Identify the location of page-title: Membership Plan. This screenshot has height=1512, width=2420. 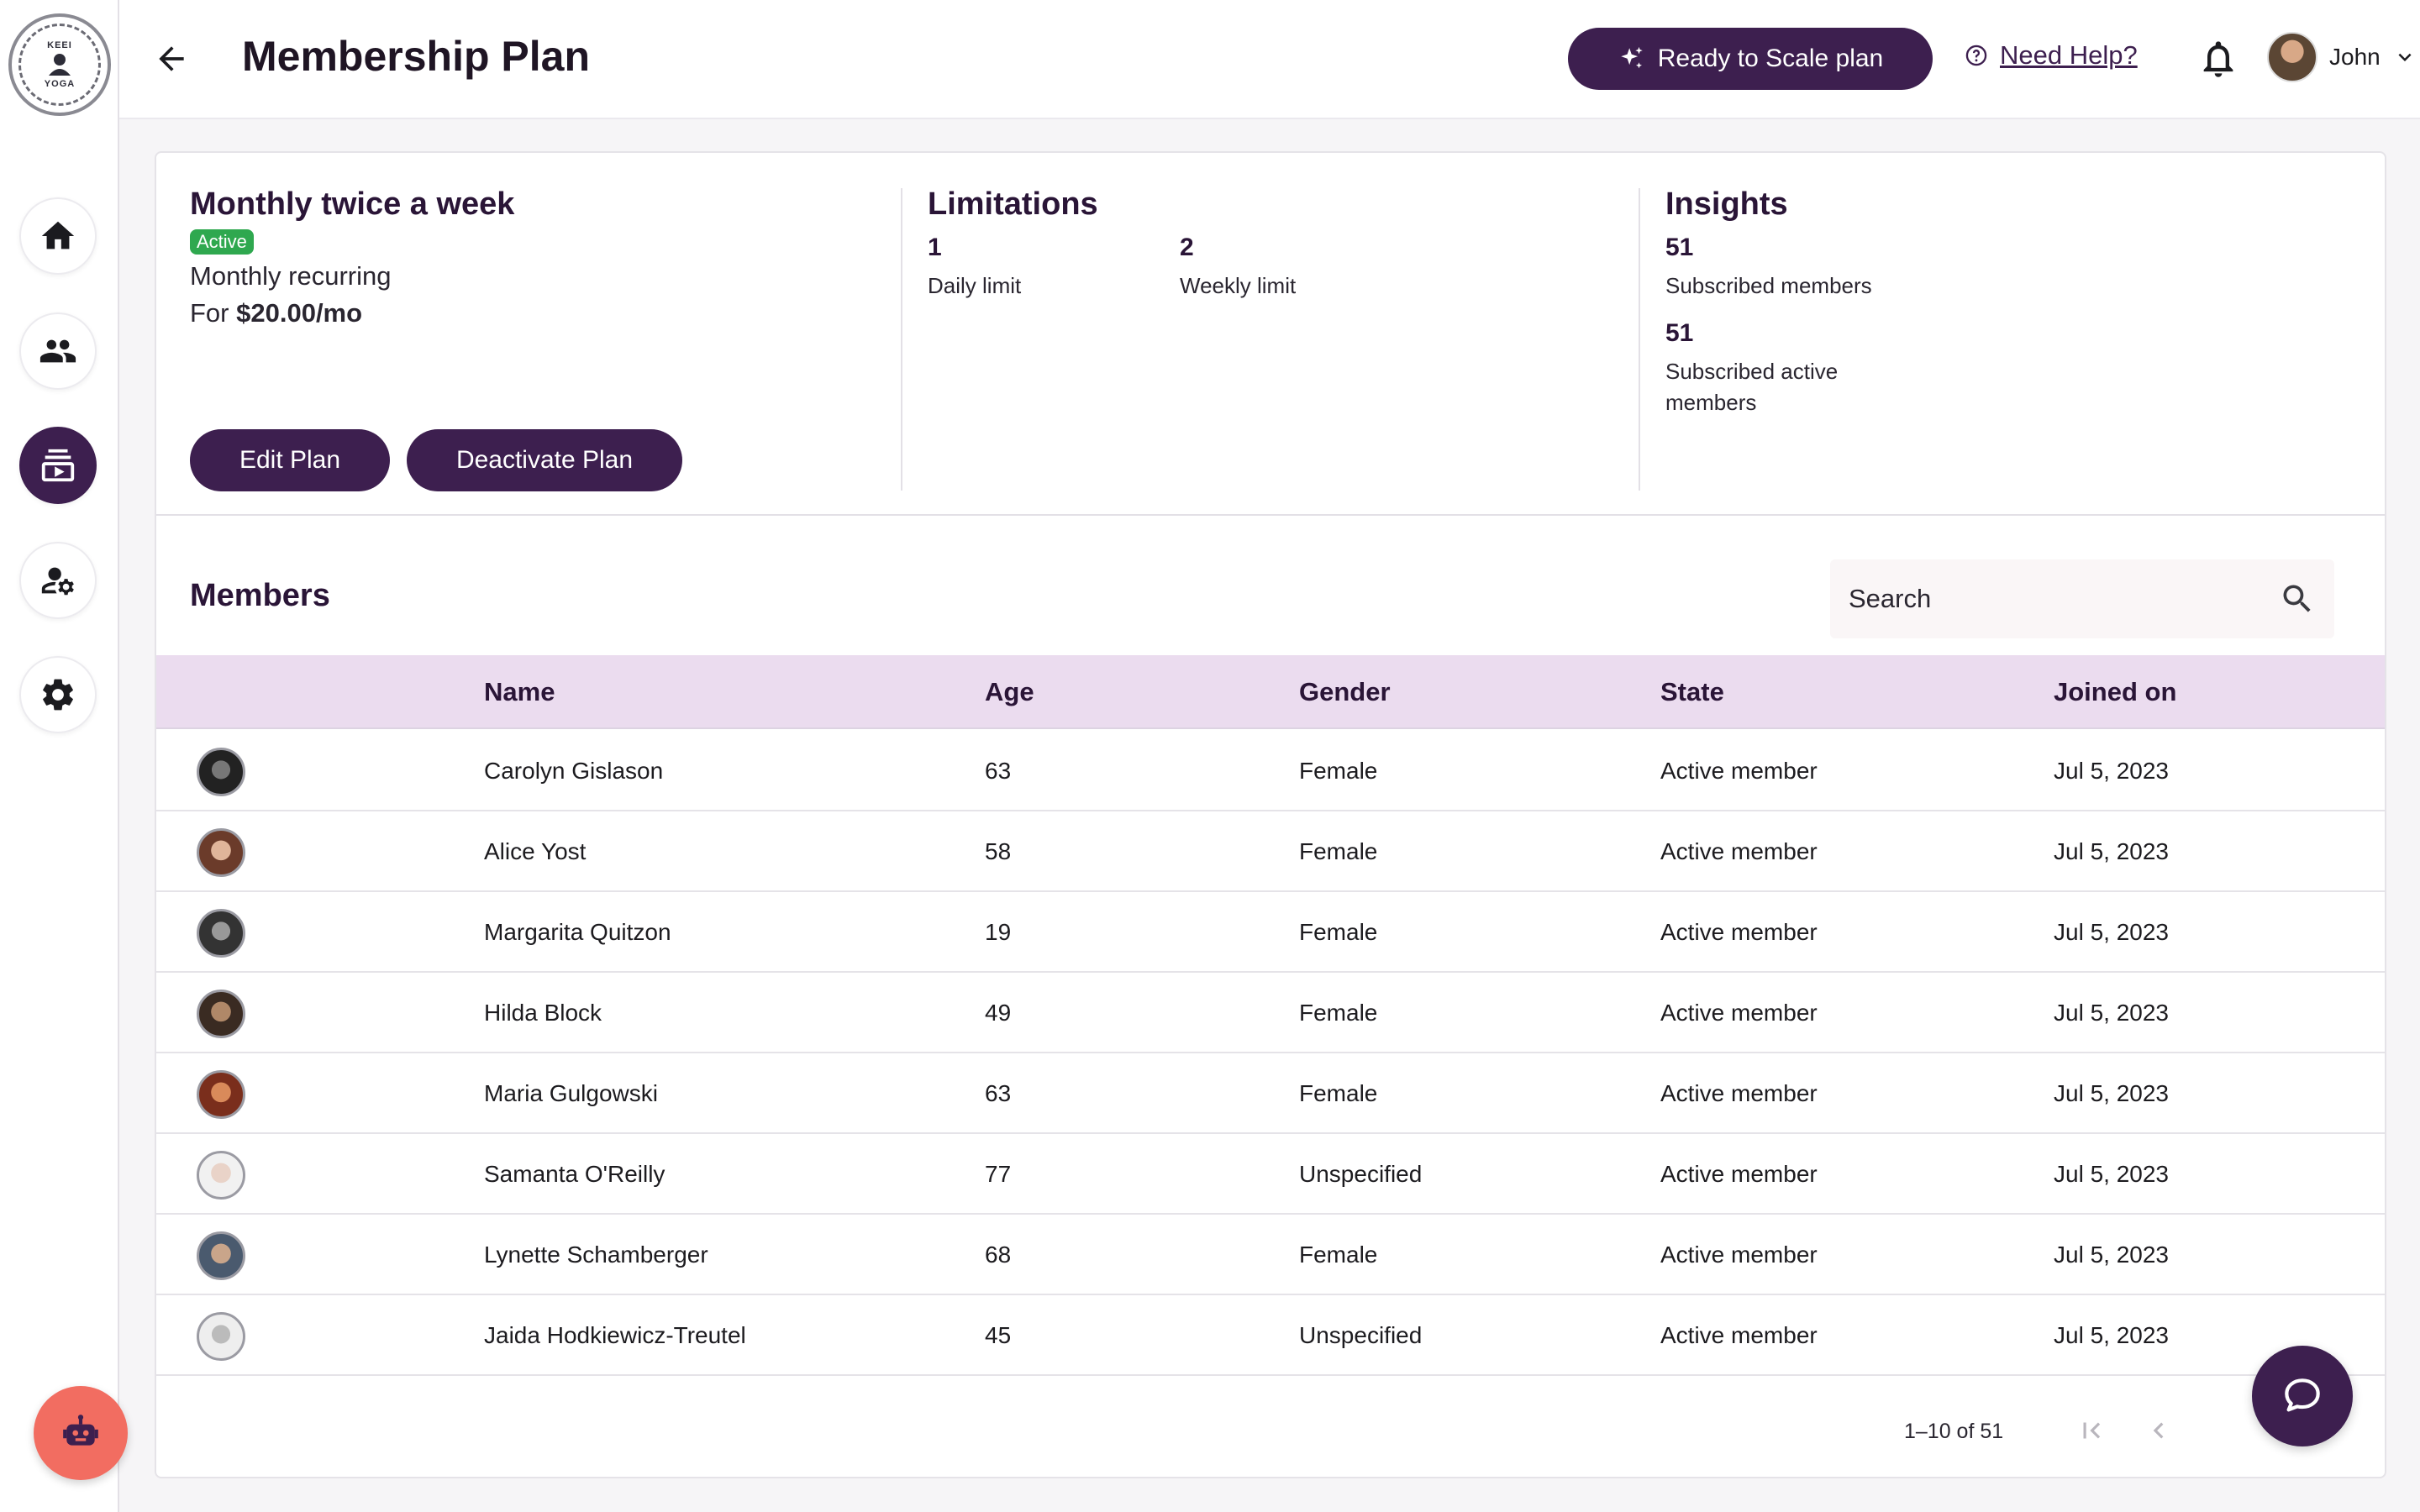
(416, 56).